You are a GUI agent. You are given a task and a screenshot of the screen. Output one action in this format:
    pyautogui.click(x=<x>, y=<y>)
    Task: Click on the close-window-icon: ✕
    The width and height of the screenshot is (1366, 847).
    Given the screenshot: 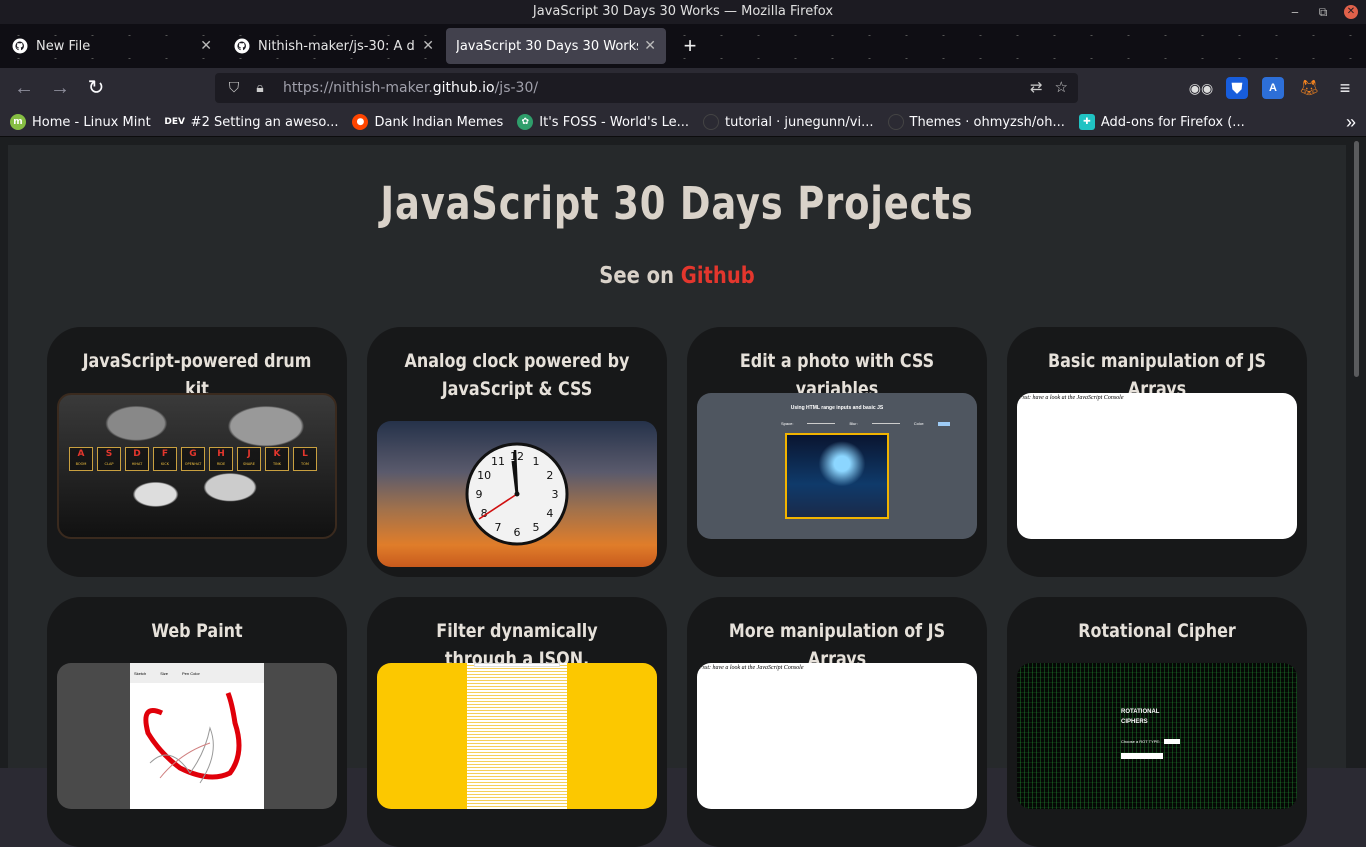 What is the action you would take?
    pyautogui.click(x=1351, y=12)
    